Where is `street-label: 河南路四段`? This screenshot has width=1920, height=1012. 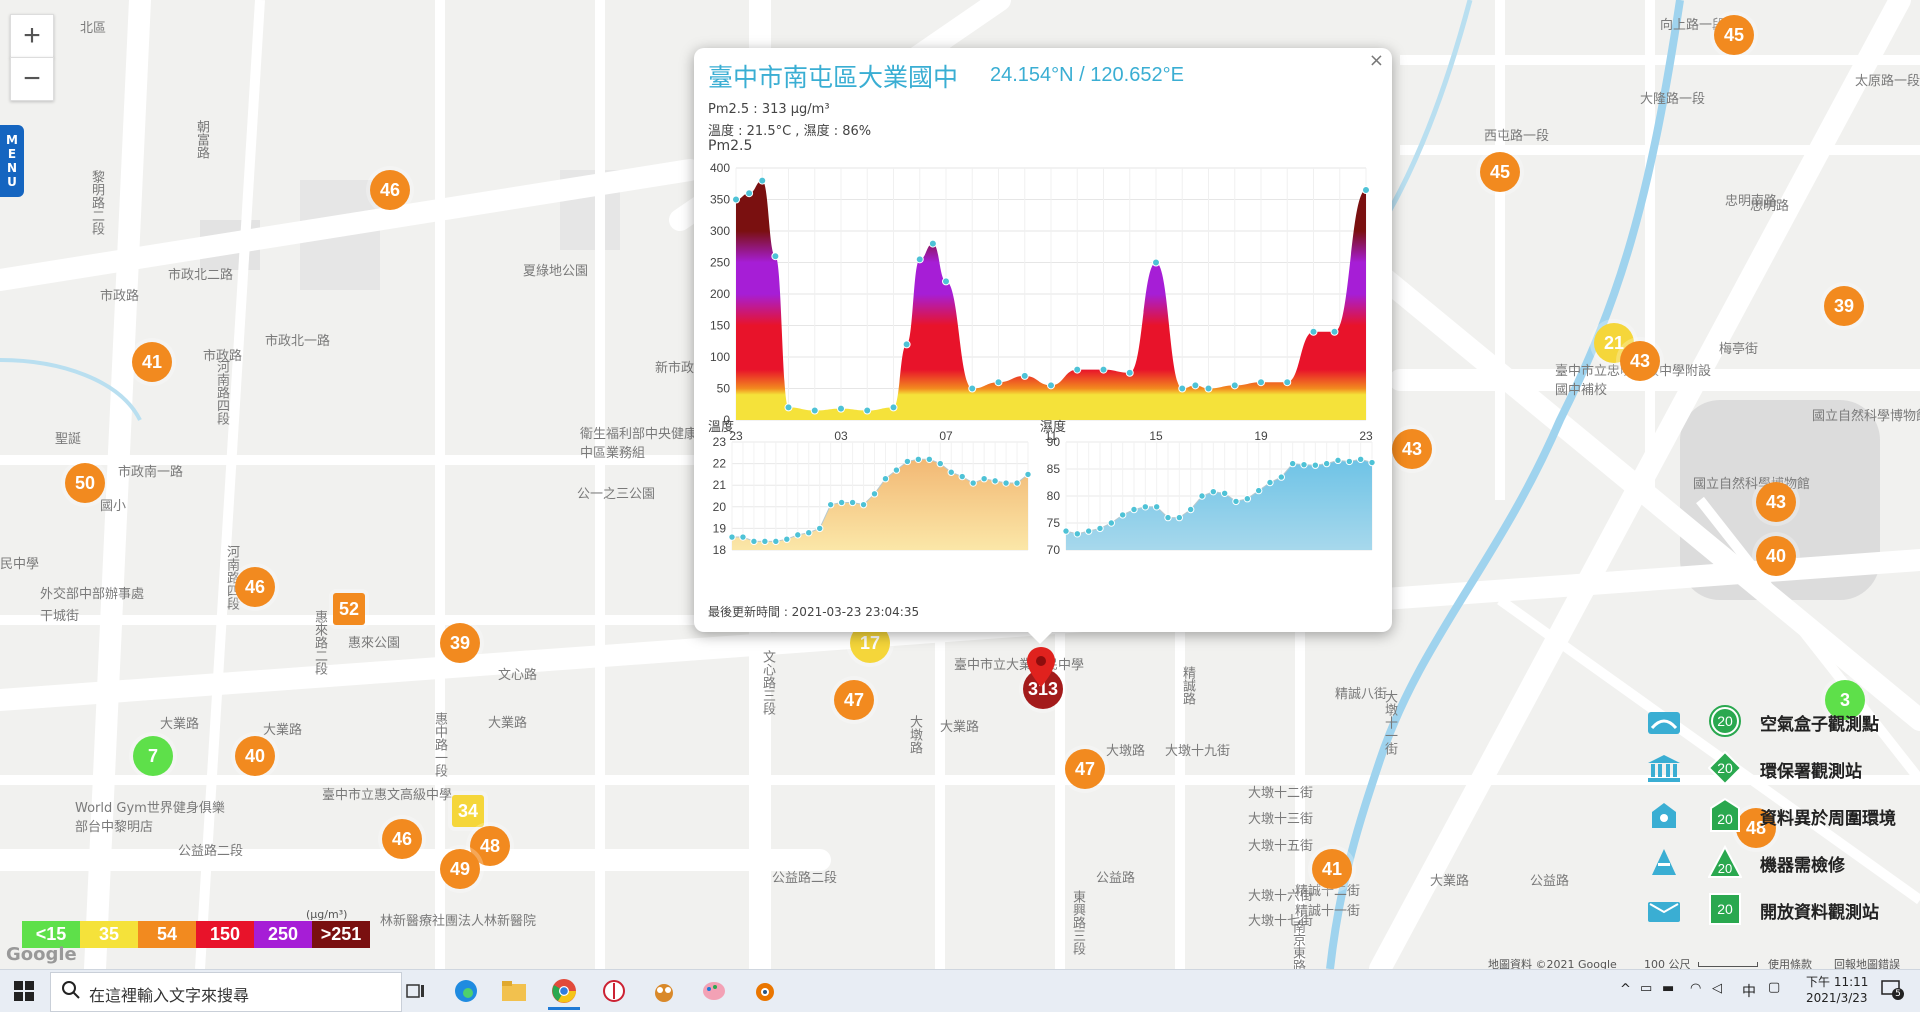
street-label: 河南路四段 is located at coordinates (221, 392).